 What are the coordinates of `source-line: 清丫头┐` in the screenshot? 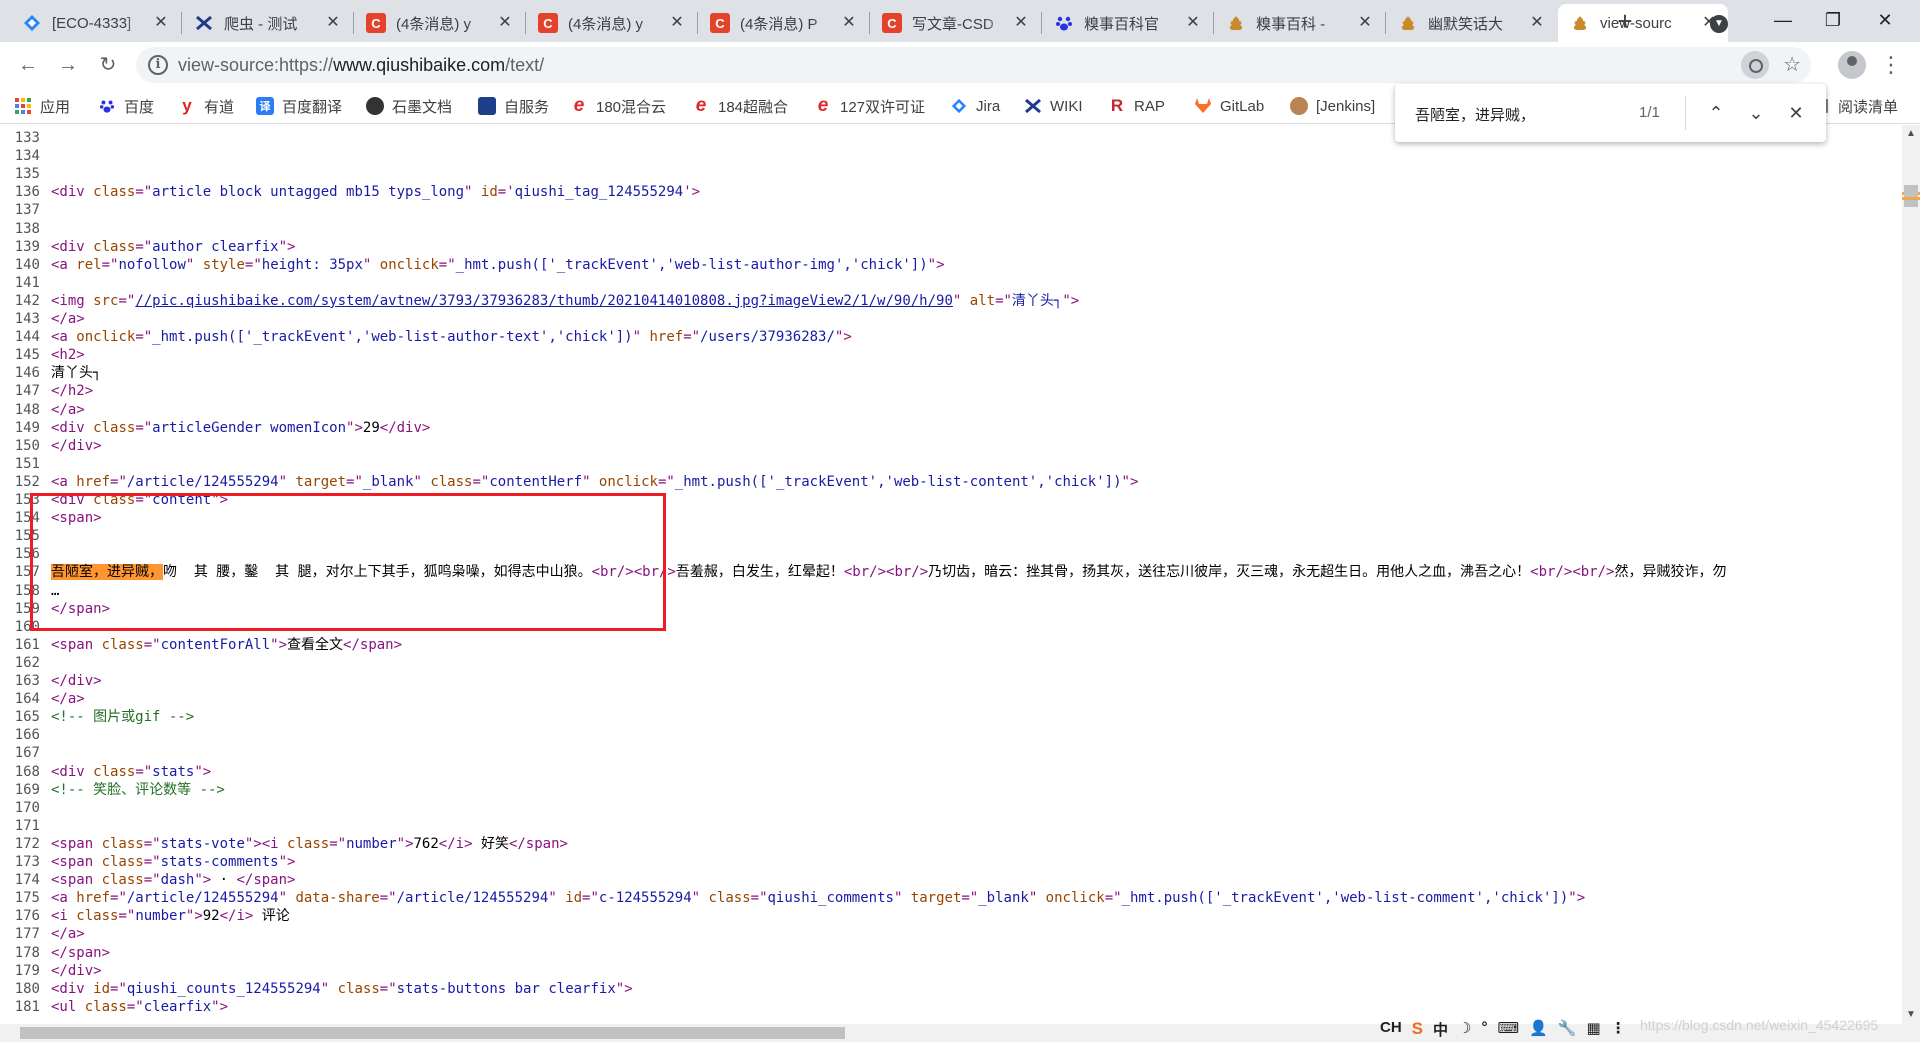 It's located at (76, 373).